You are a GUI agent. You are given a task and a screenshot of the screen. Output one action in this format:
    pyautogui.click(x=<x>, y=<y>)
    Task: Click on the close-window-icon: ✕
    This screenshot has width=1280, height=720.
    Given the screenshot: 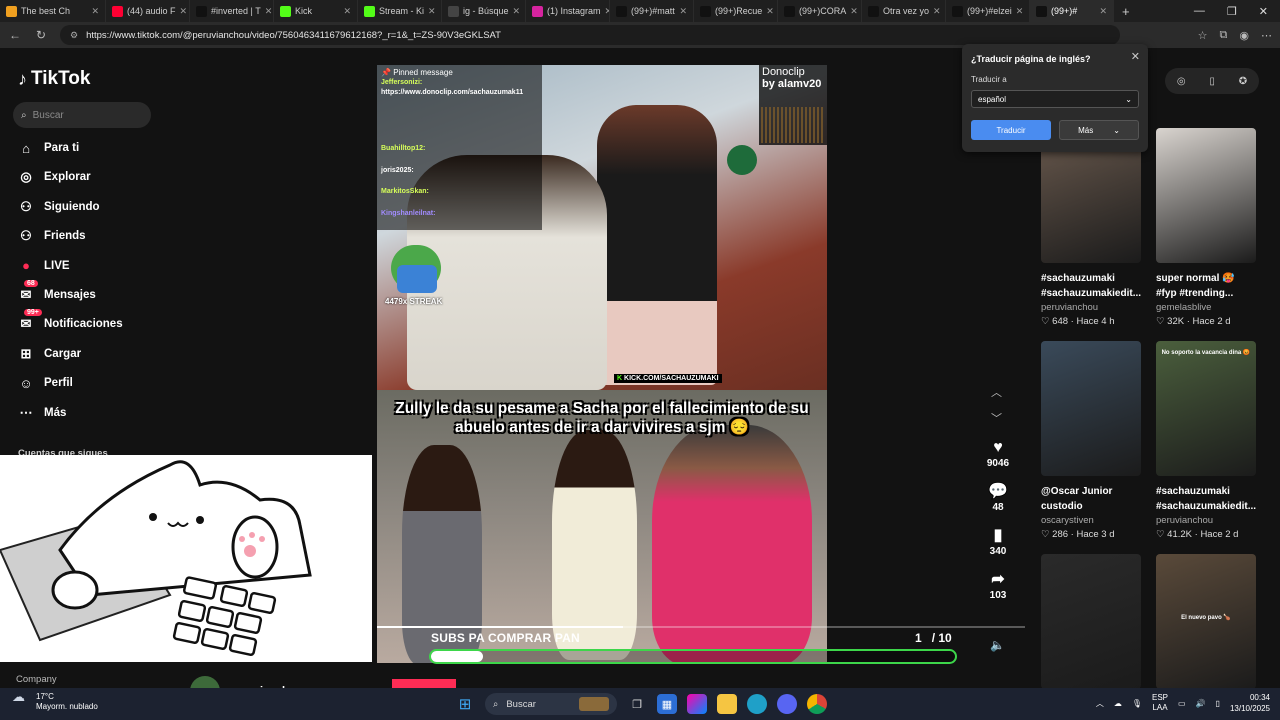 What is the action you would take?
    pyautogui.click(x=1263, y=11)
    